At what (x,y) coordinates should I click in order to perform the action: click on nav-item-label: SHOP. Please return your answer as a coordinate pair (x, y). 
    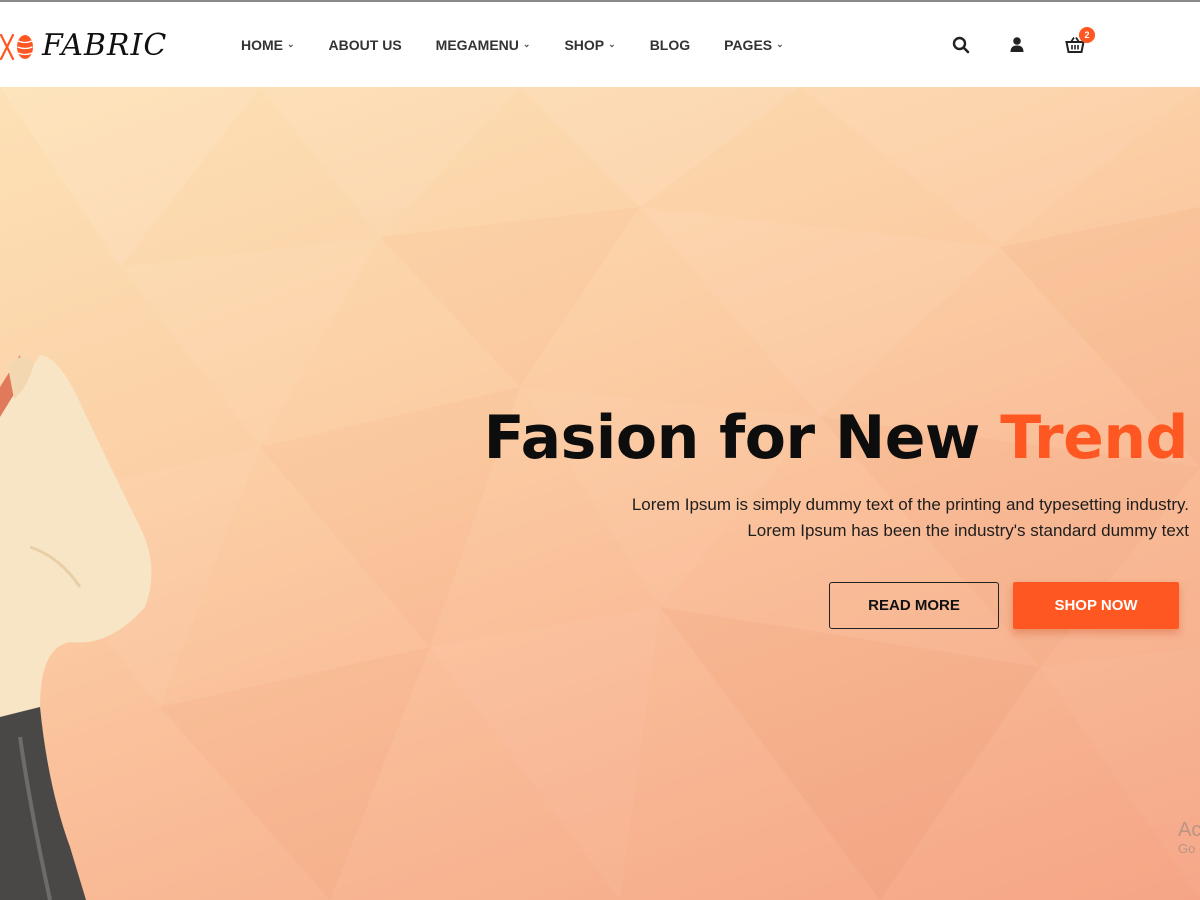
    Looking at the image, I should click on (584, 44).